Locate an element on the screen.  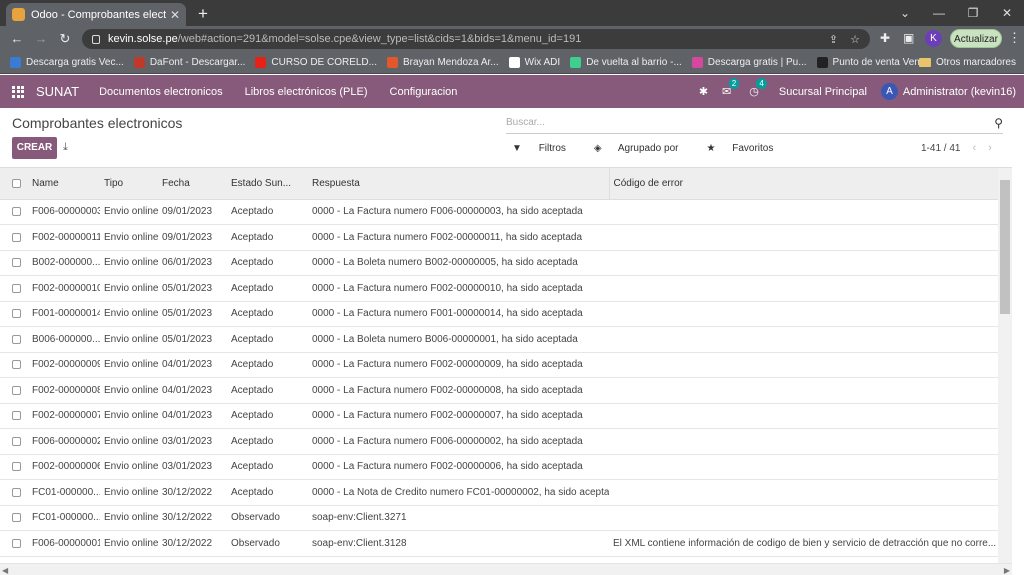
column-header-codigo-error: Código de error is located at coordinates (803, 184).